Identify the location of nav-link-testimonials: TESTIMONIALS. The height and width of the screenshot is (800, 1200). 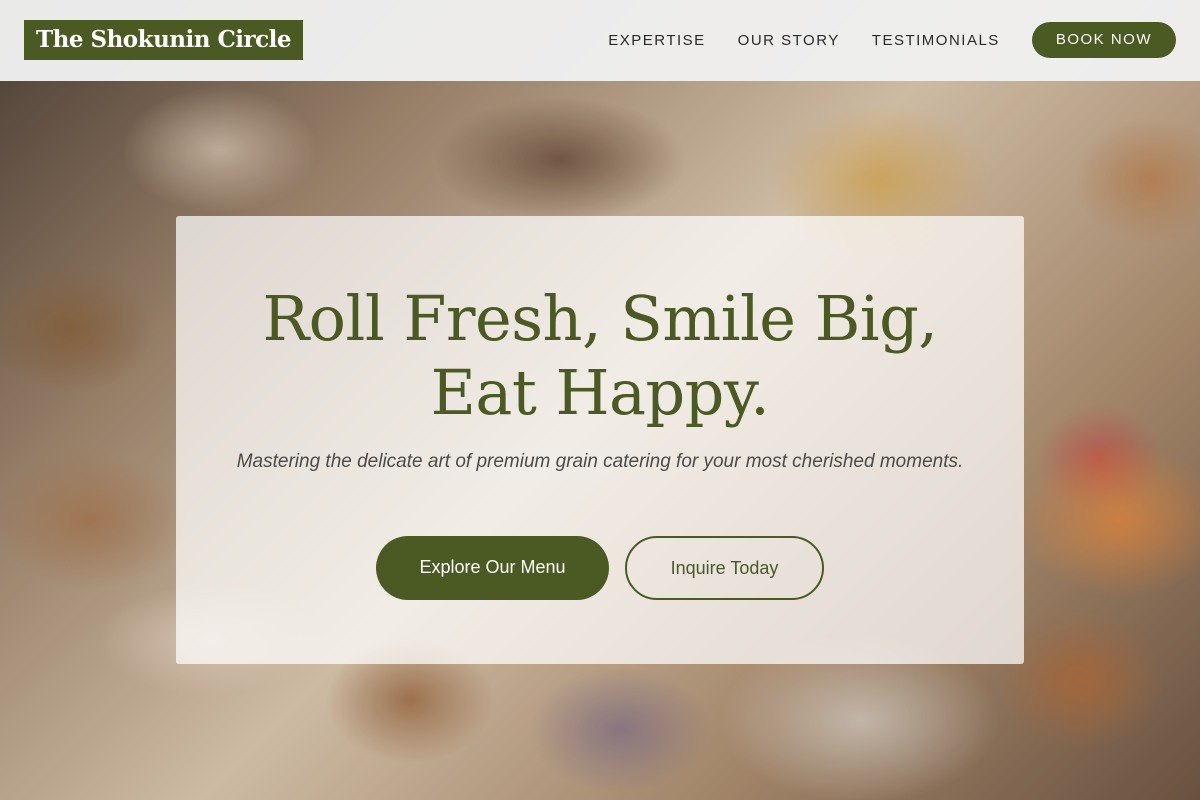
(936, 40).